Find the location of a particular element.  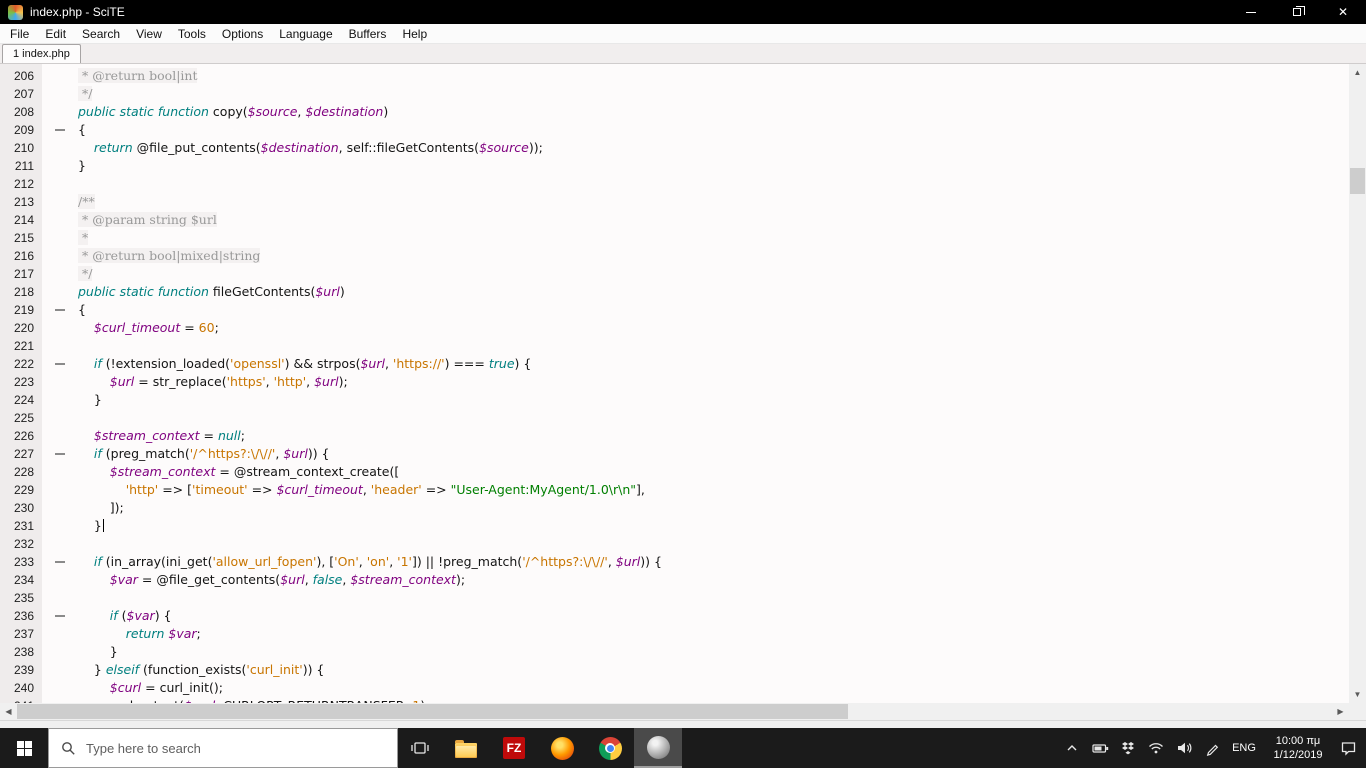

line-number: 234 is located at coordinates (21, 580).